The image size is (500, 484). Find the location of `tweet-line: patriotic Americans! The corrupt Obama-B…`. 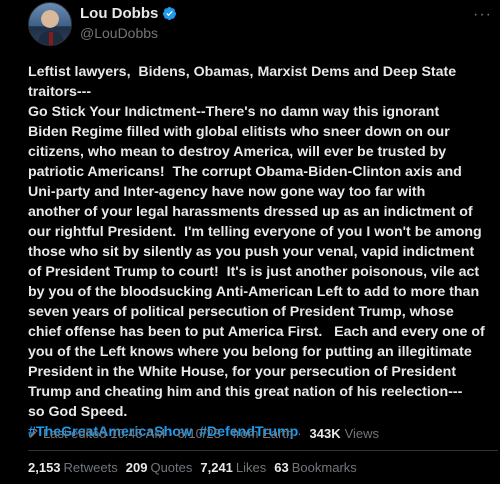

tweet-line: patriotic Americans! The corrupt Obama-B… is located at coordinates (245, 172).